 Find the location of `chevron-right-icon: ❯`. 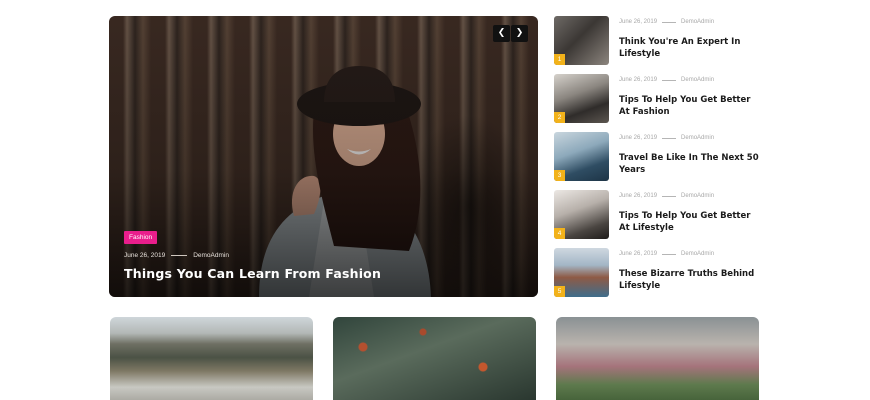

chevron-right-icon: ❯ is located at coordinates (519, 33).